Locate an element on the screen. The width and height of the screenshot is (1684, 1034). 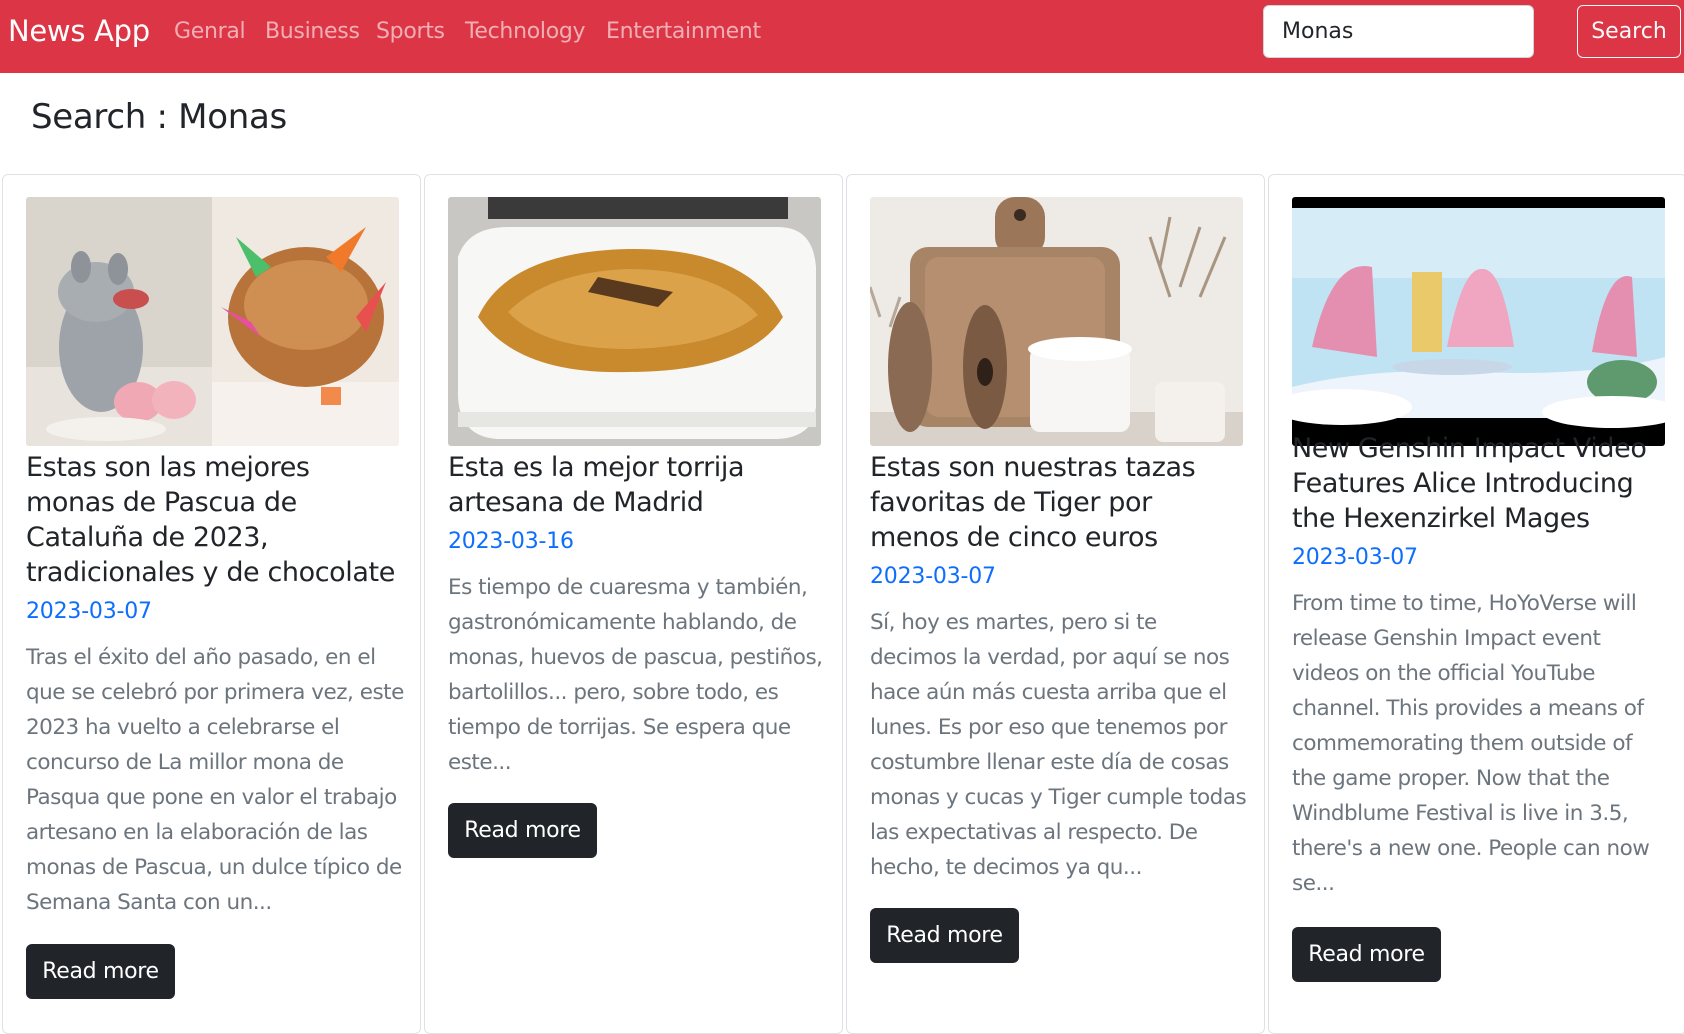
article-date: 2023-03-16 is located at coordinates (511, 541).